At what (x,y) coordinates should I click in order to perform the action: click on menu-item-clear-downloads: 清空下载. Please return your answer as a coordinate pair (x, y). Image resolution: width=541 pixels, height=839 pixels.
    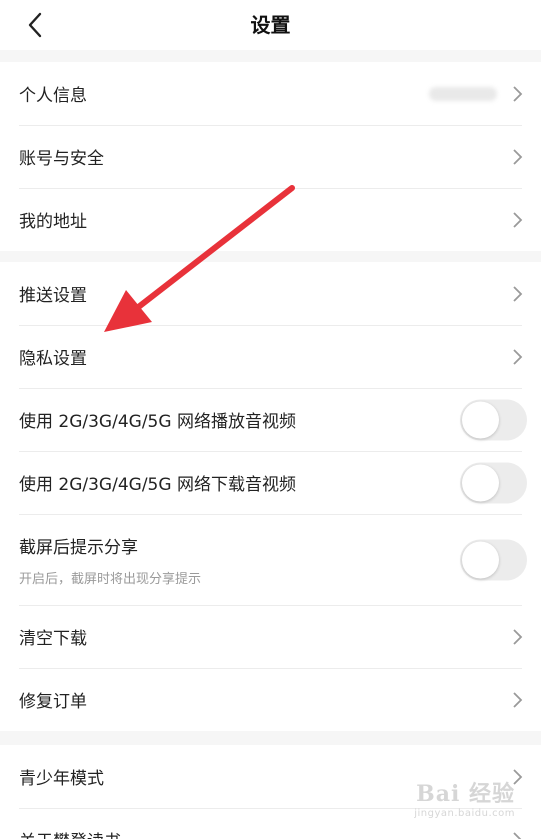
    Looking at the image, I should click on (270, 636).